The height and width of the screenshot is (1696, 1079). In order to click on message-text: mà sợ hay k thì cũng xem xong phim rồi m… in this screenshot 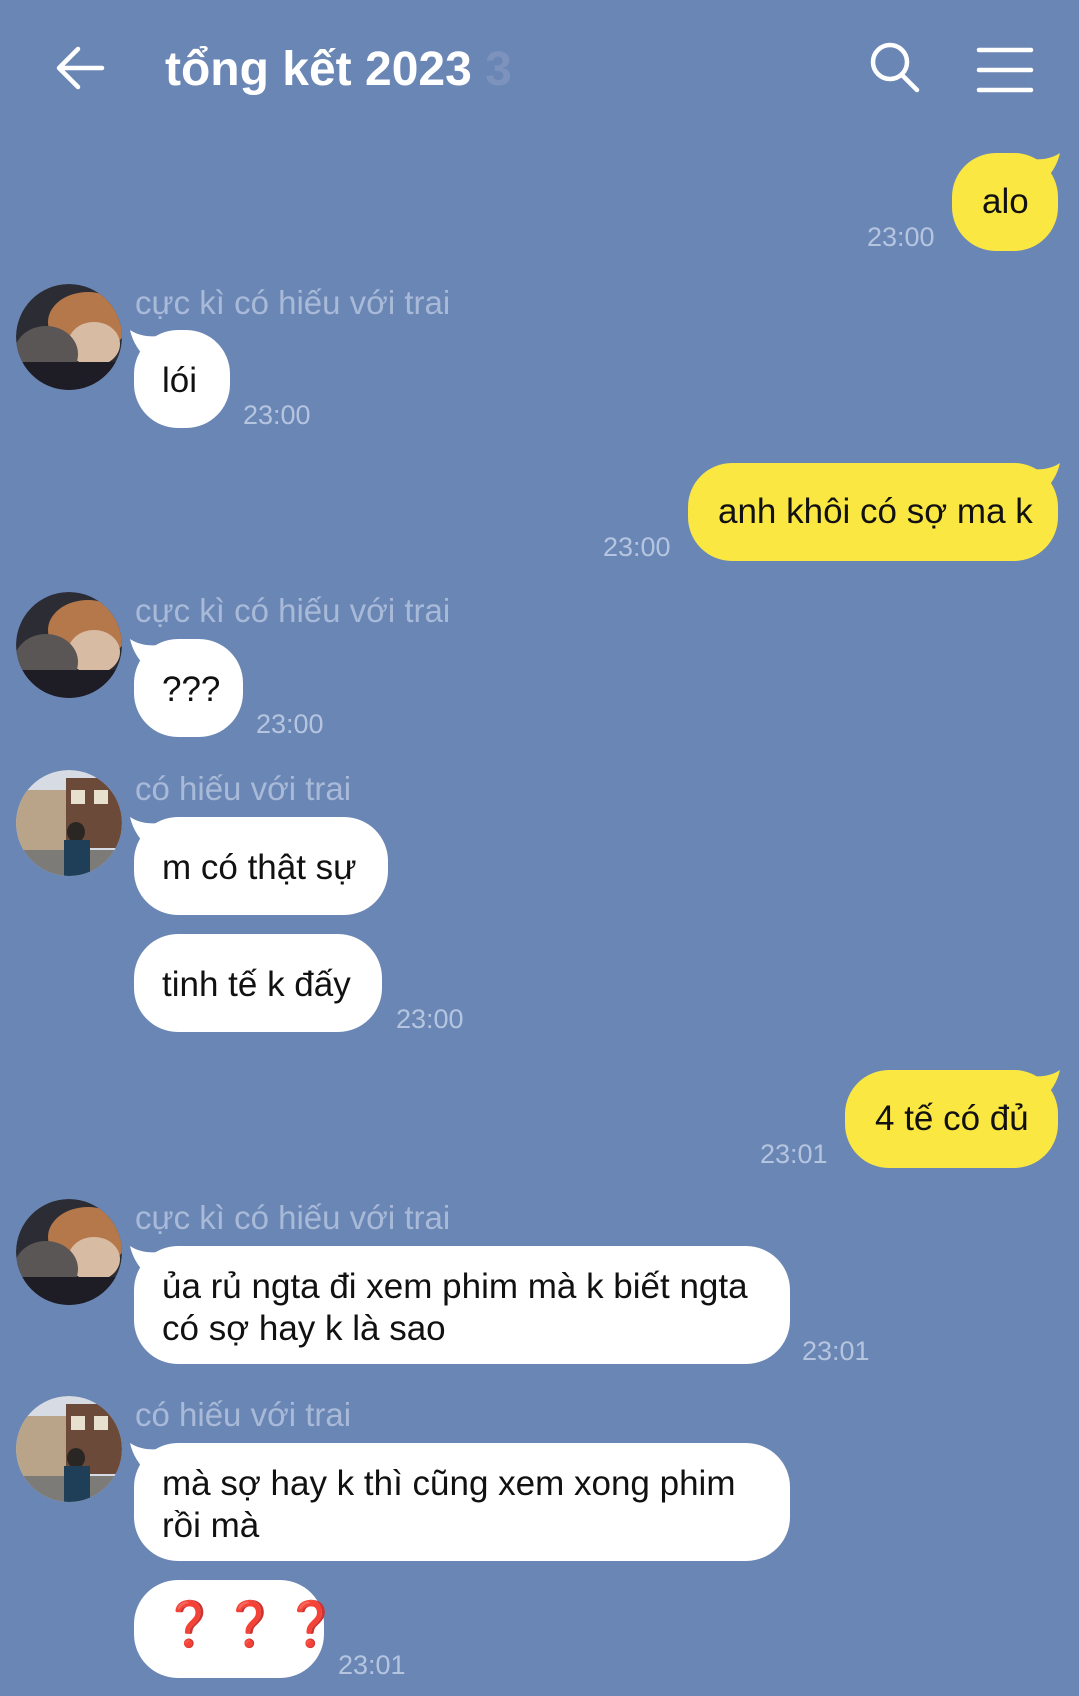, I will do `click(449, 1504)`.